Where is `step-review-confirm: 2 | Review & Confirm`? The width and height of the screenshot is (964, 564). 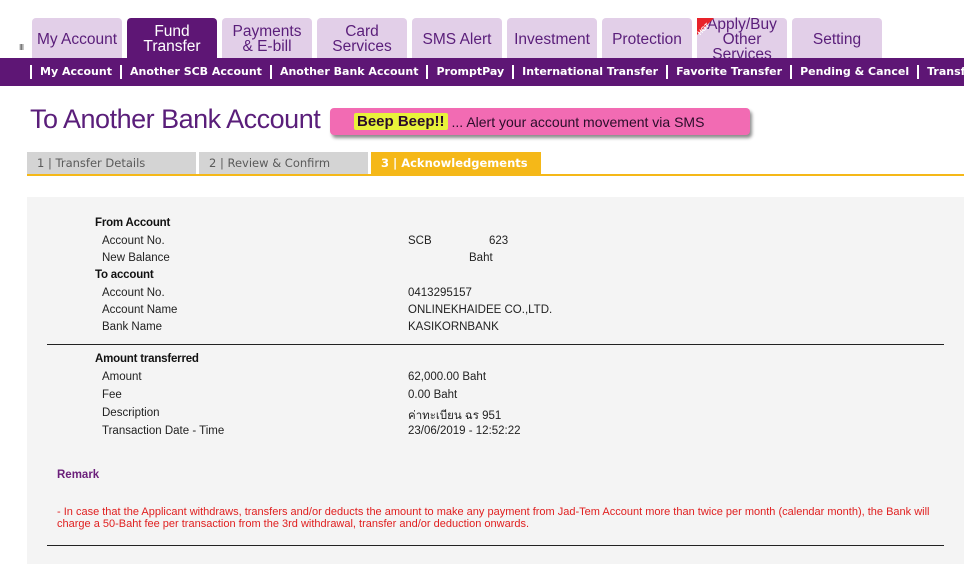 step-review-confirm: 2 | Review & Confirm is located at coordinates (283, 163).